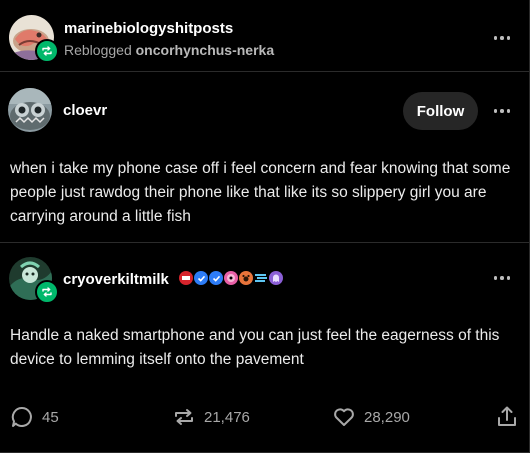 This screenshot has height=453, width=530. I want to click on user-badges, so click(231, 278).